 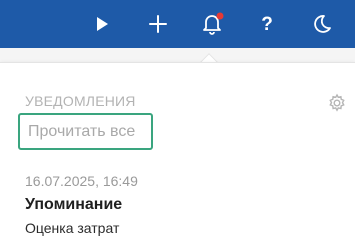 What do you see at coordinates (102, 24) in the screenshot?
I see `play-icon` at bounding box center [102, 24].